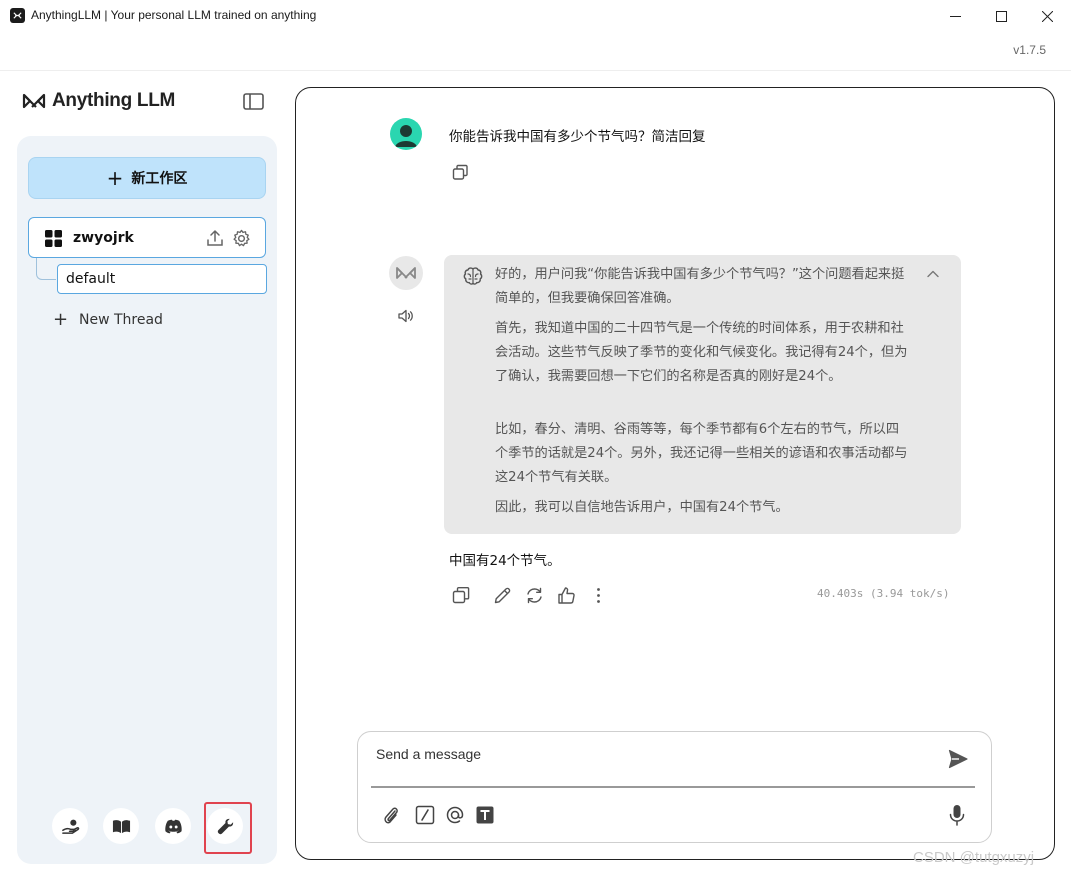 The height and width of the screenshot is (877, 1071). I want to click on user-avatar-icon, so click(406, 136).